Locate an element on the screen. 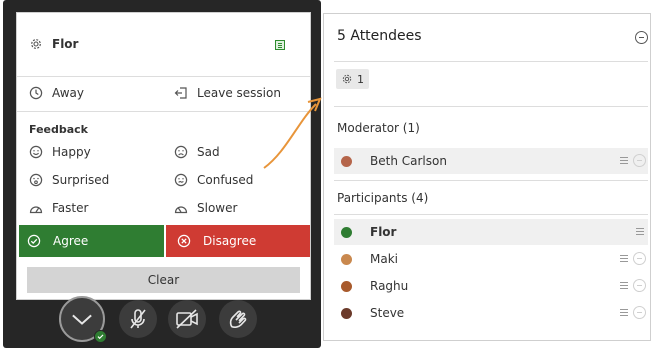 The image size is (654, 350). feedback-faster-option: Faster is located at coordinates (58, 208).